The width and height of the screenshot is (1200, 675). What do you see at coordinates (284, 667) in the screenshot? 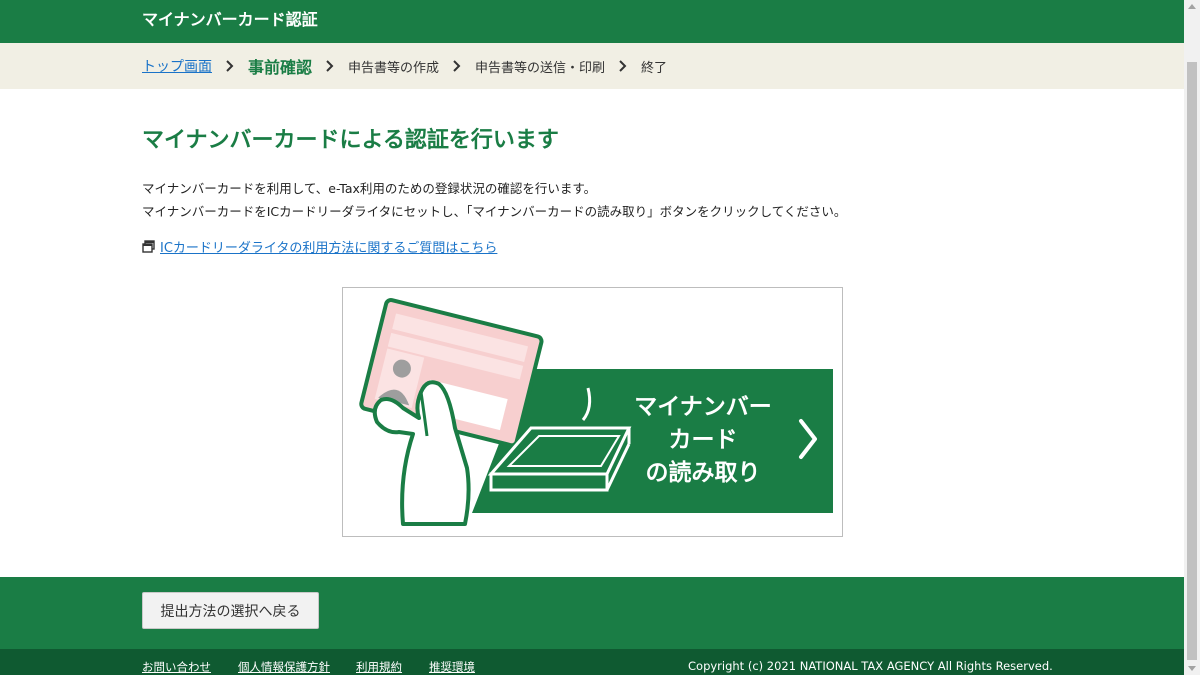
I see `footer-link-privacy: 個人情報保護方針` at bounding box center [284, 667].